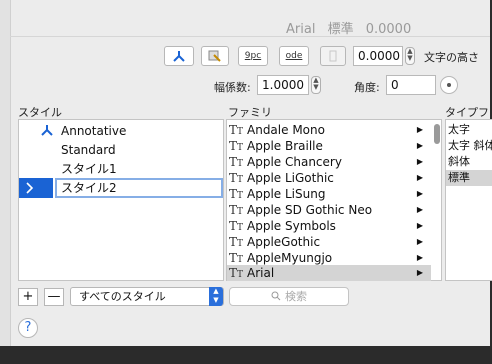 This screenshot has height=364, width=492. What do you see at coordinates (367, 87) in the screenshot?
I see `angle-label: 角度:` at bounding box center [367, 87].